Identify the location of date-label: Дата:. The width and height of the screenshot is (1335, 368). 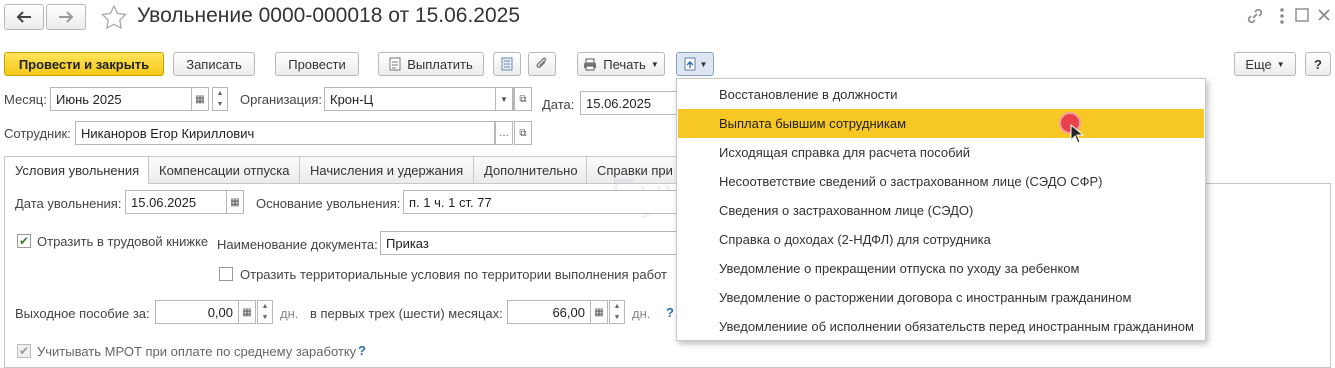
(558, 104).